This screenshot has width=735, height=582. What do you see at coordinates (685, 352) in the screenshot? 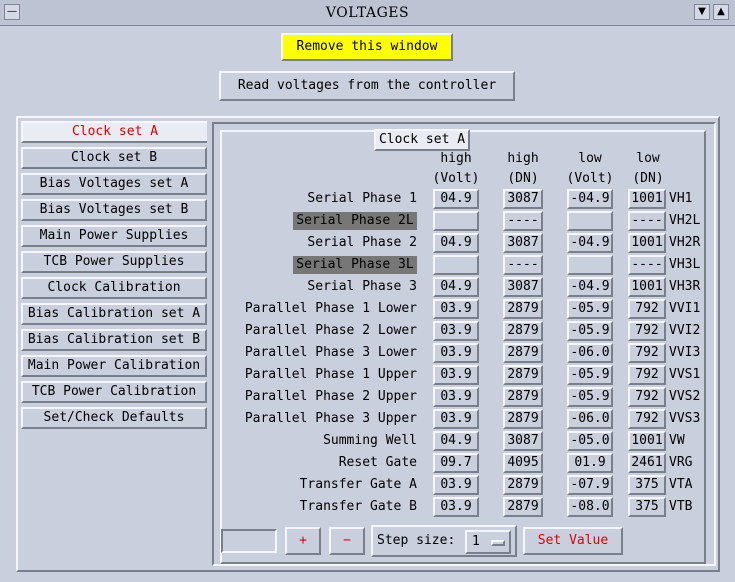
I see `row-code: VVI3` at bounding box center [685, 352].